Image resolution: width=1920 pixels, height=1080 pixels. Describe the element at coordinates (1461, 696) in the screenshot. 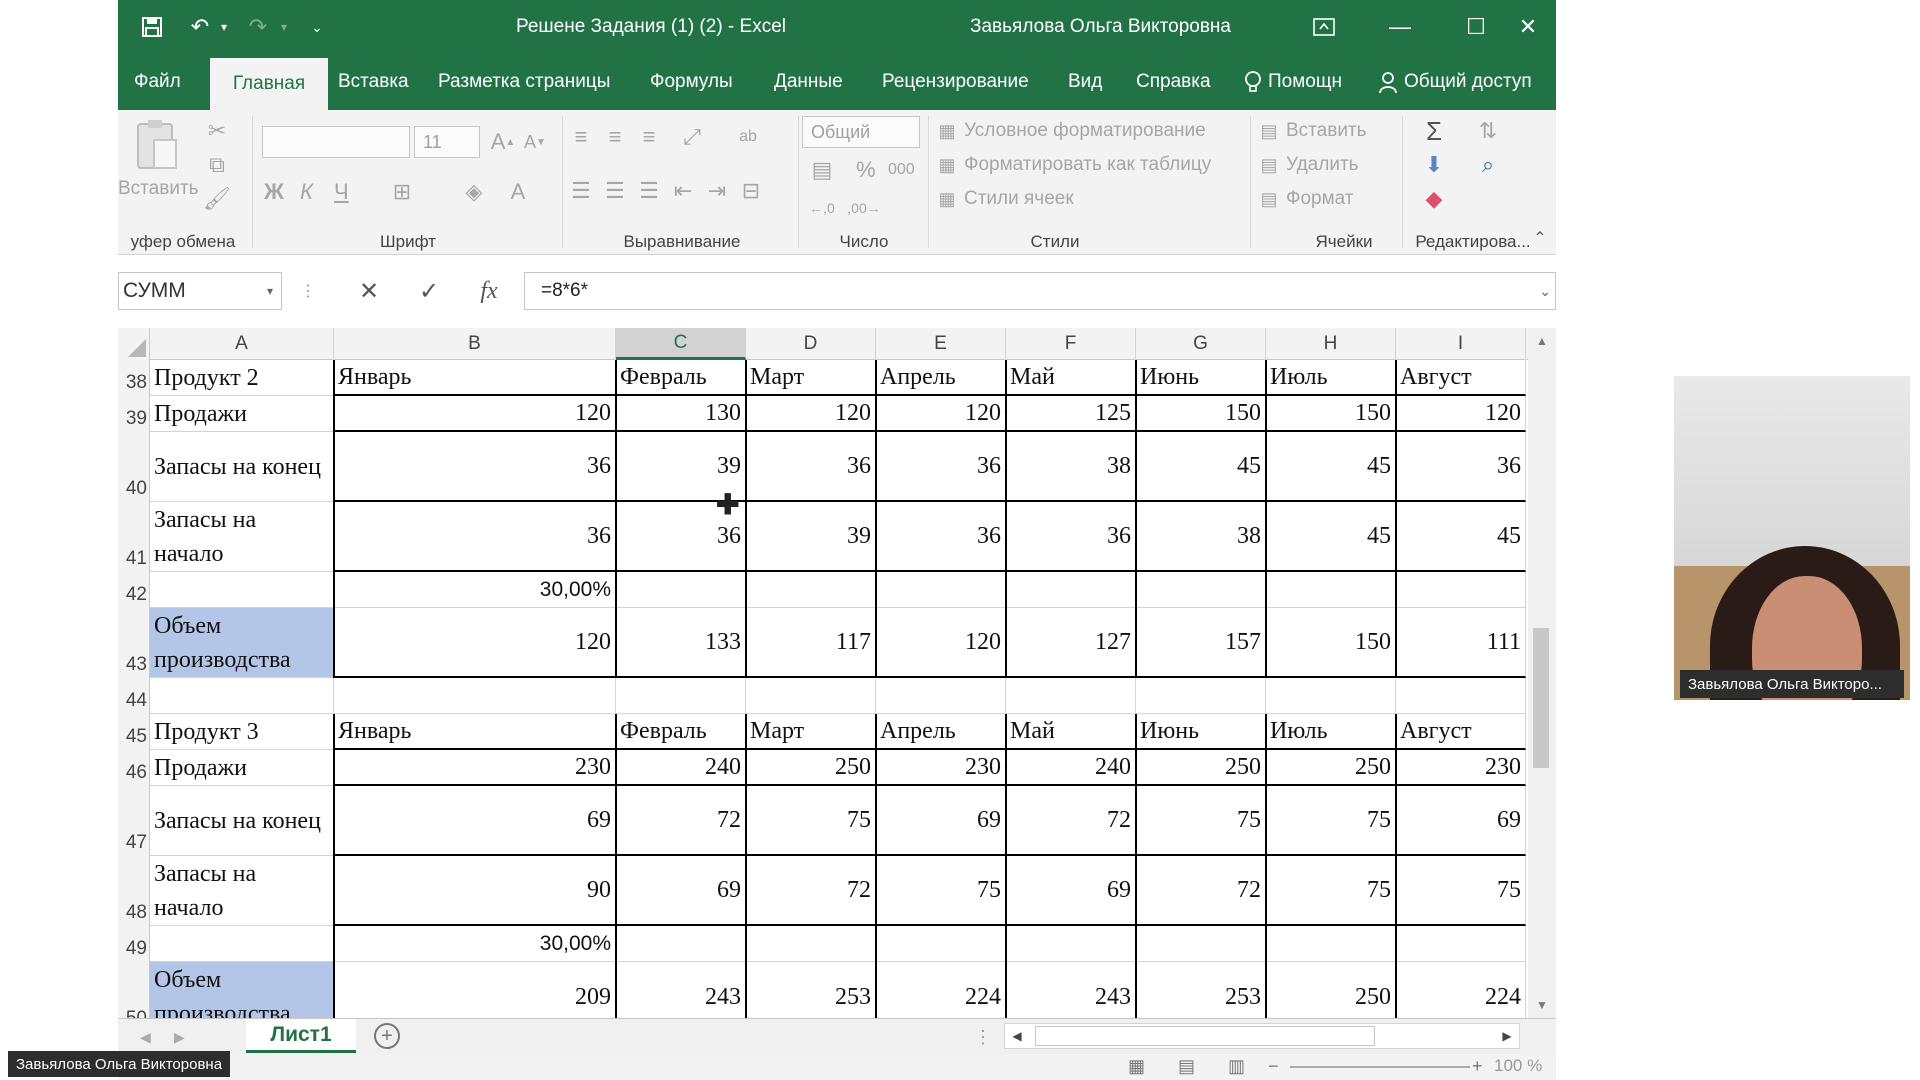

I see `cell-i44` at that location.